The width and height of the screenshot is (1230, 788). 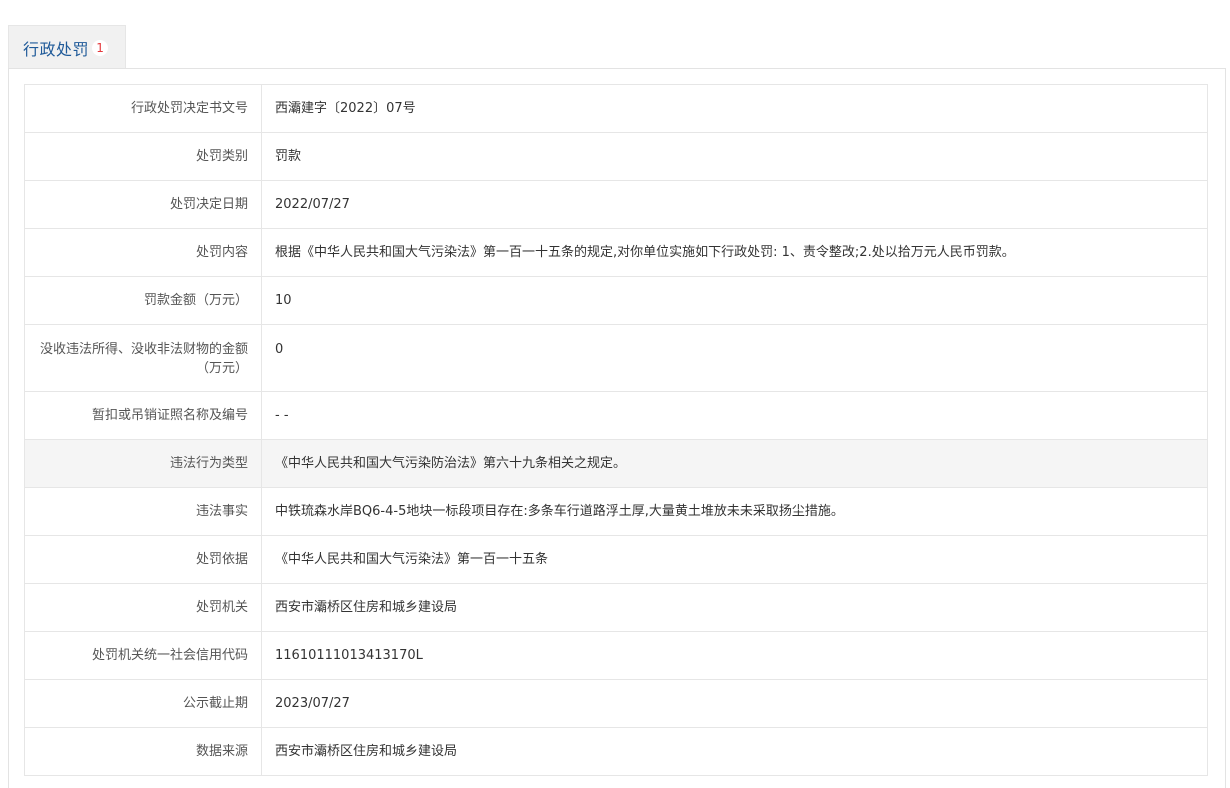 What do you see at coordinates (734, 358) in the screenshot?
I see `row-value: 0` at bounding box center [734, 358].